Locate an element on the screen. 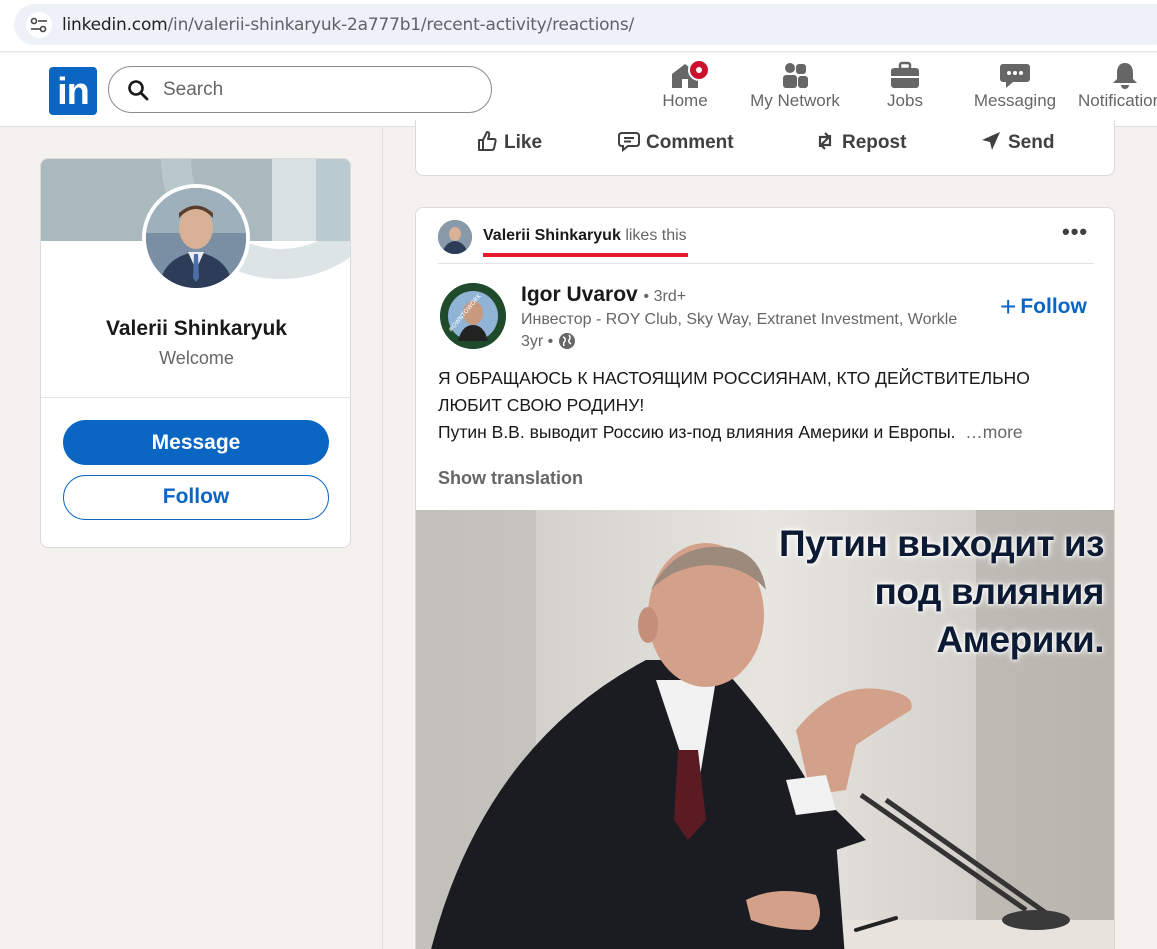 The height and width of the screenshot is (949, 1157). liker-avatar is located at coordinates (455, 237).